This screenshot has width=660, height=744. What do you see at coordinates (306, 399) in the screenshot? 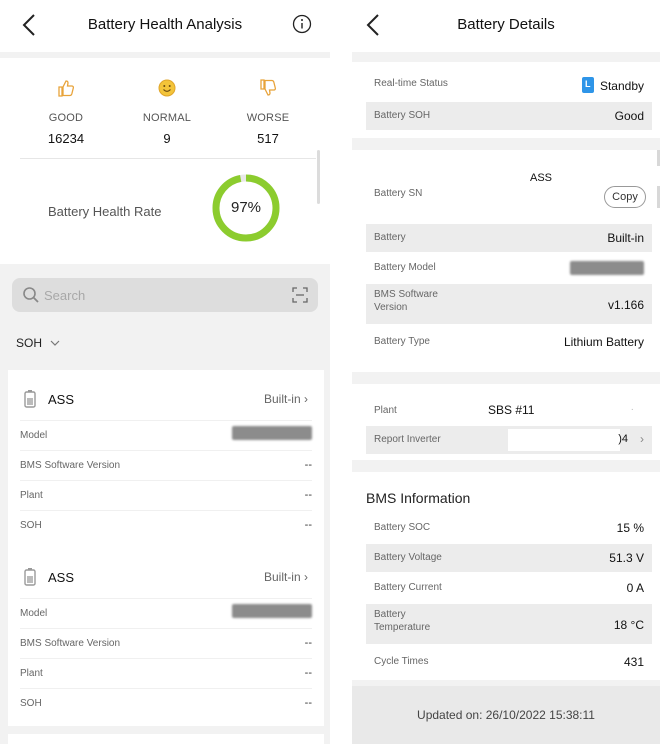
I see `chevron-right-icon: ›` at bounding box center [306, 399].